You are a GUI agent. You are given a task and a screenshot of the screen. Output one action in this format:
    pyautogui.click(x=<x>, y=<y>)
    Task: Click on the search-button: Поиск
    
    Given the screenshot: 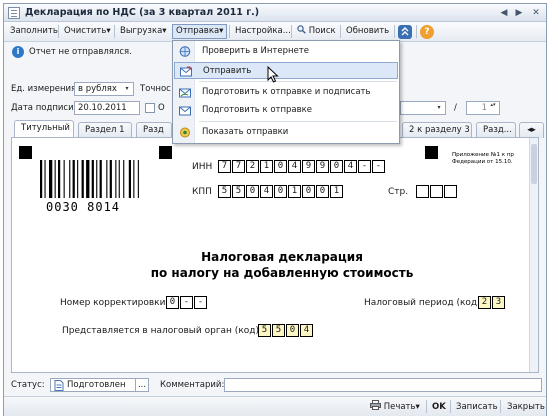 What is the action you would take?
    pyautogui.click(x=316, y=31)
    